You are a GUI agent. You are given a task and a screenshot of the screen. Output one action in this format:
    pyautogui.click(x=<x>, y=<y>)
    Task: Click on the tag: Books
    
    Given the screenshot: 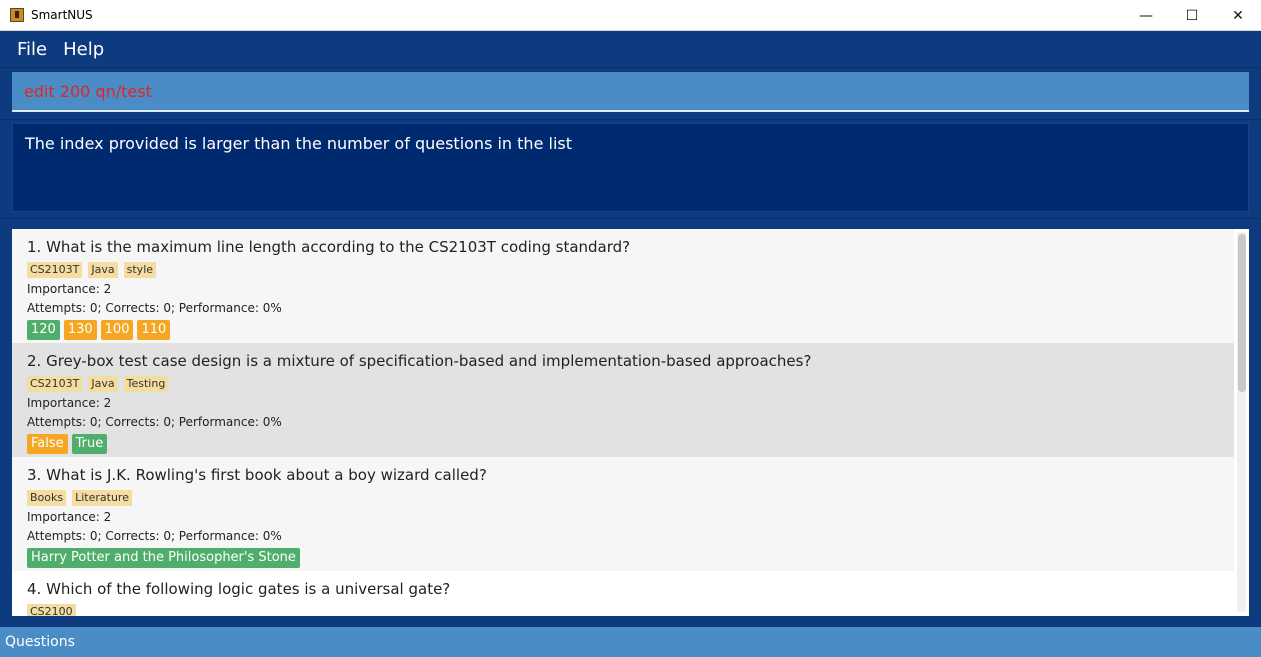 What is the action you would take?
    pyautogui.click(x=47, y=498)
    